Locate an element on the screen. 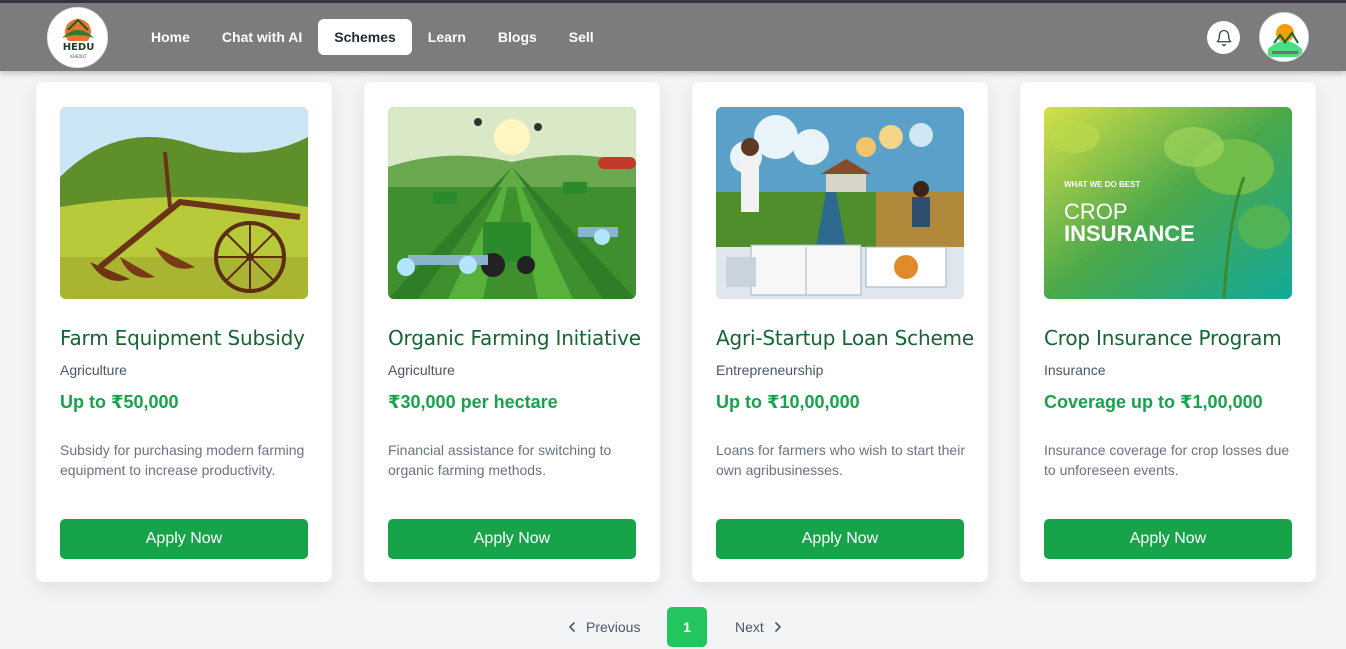  scheme-amount: Coverage up to ₹1,00,000 is located at coordinates (1153, 402).